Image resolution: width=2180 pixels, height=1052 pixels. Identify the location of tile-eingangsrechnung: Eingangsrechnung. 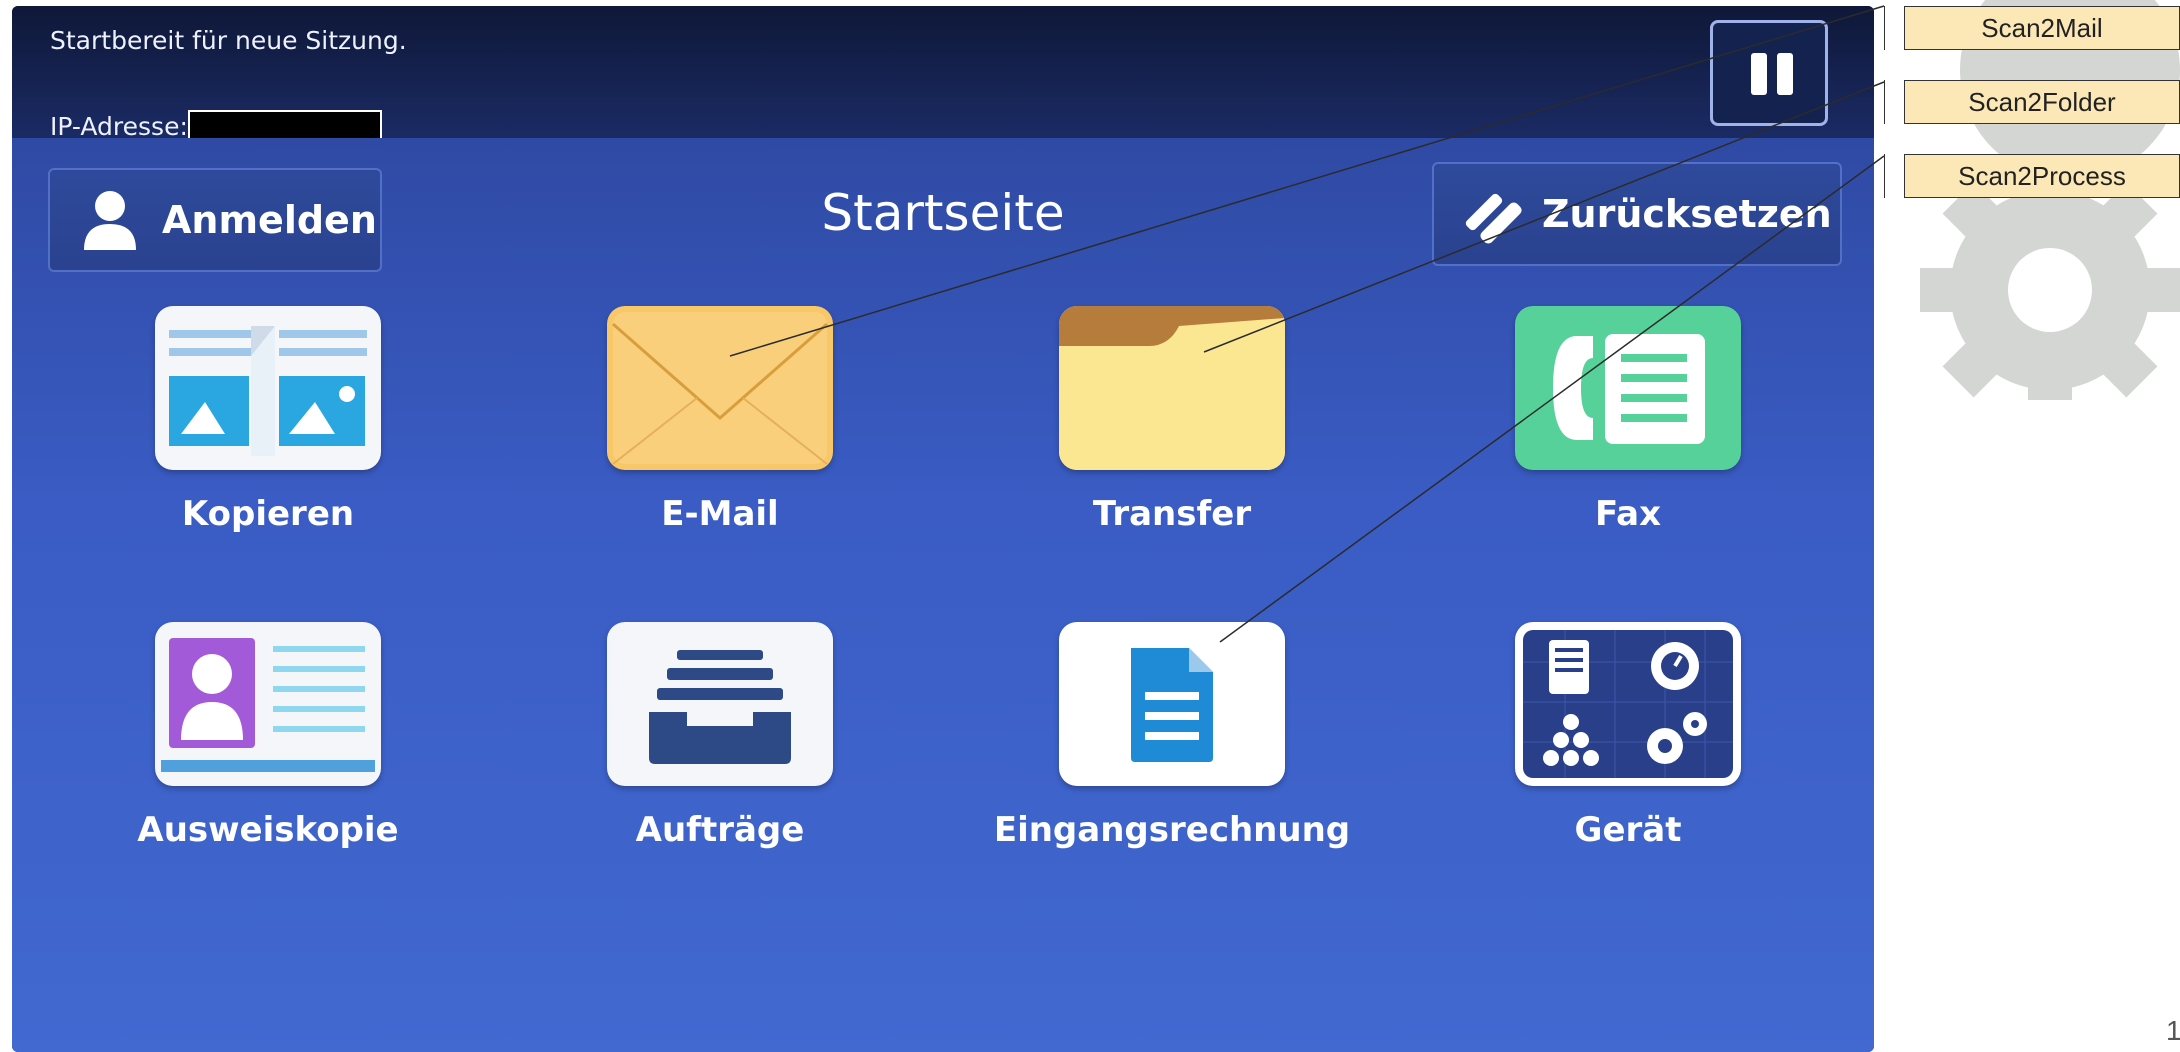
(1172, 736).